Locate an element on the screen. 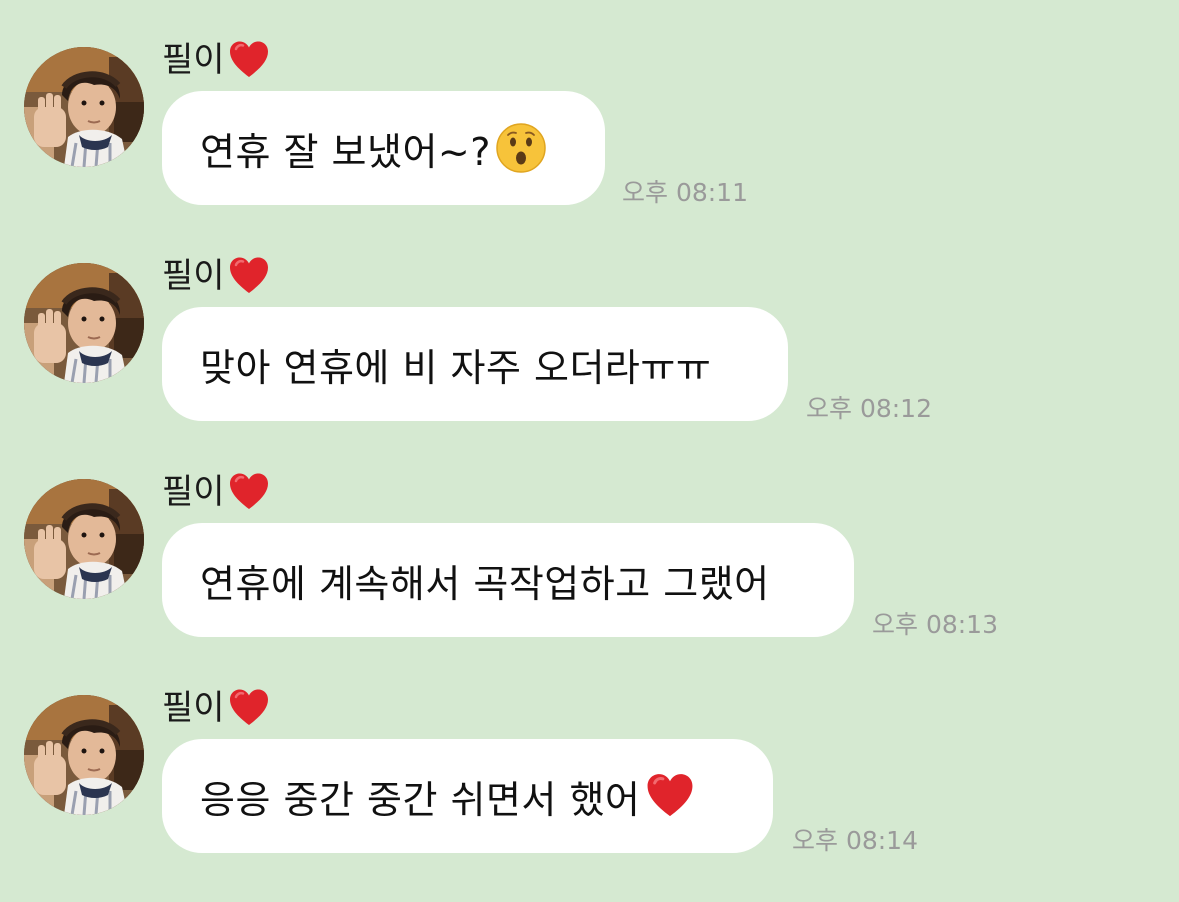  hushed-face-emoji is located at coordinates (521, 148).